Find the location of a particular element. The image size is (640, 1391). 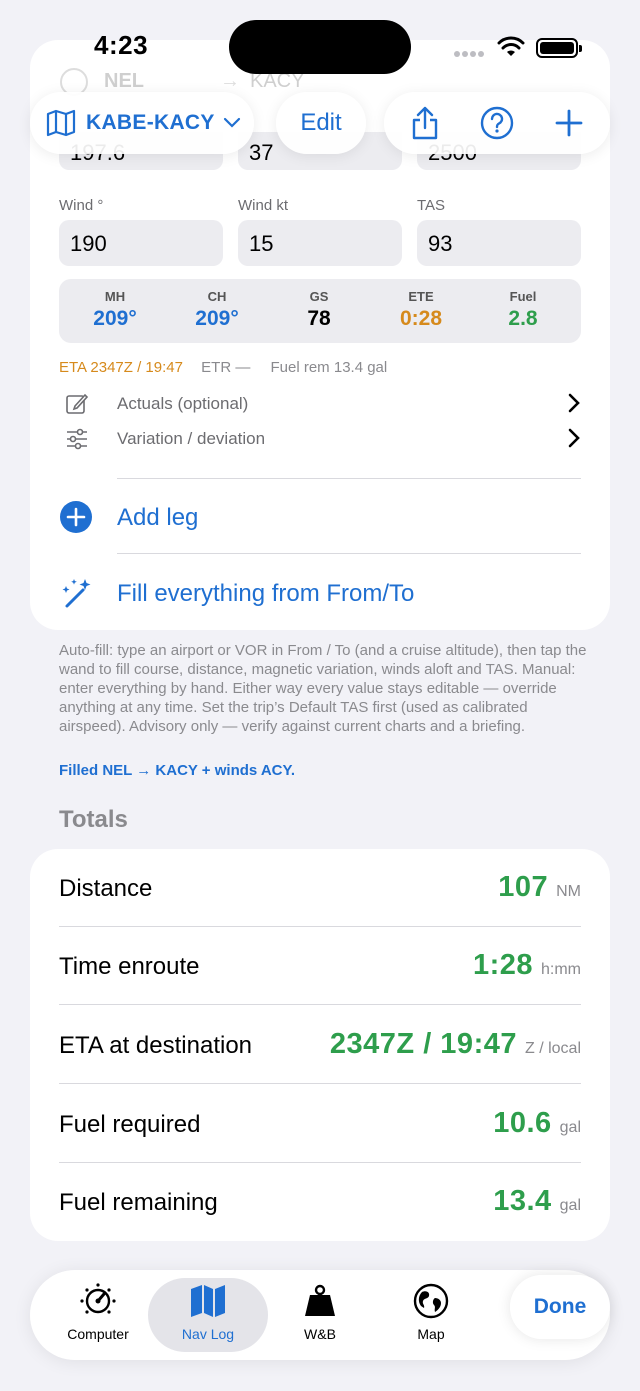

magic-wand-icon is located at coordinates (76, 593).